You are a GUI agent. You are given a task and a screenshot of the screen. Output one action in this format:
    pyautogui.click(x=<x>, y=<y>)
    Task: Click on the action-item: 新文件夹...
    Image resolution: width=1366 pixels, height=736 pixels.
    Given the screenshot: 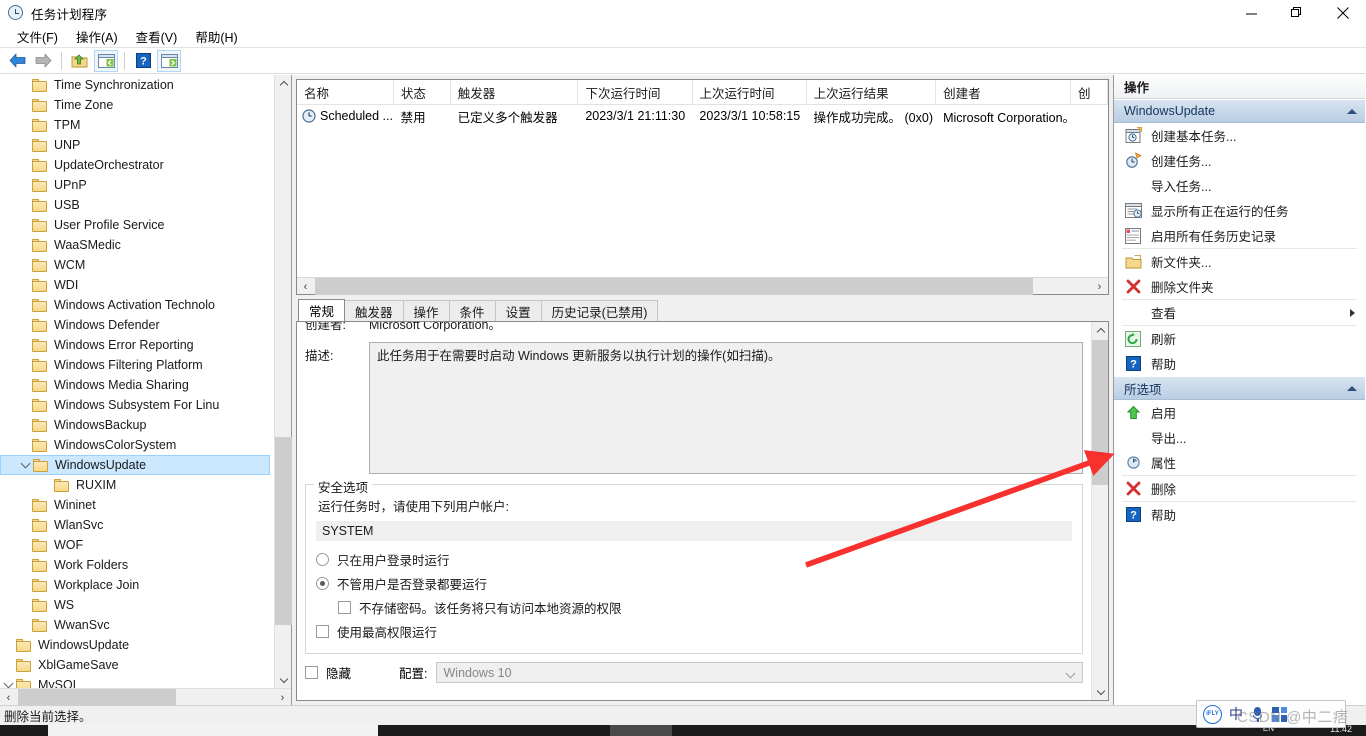 What is the action you would take?
    pyautogui.click(x=1239, y=261)
    